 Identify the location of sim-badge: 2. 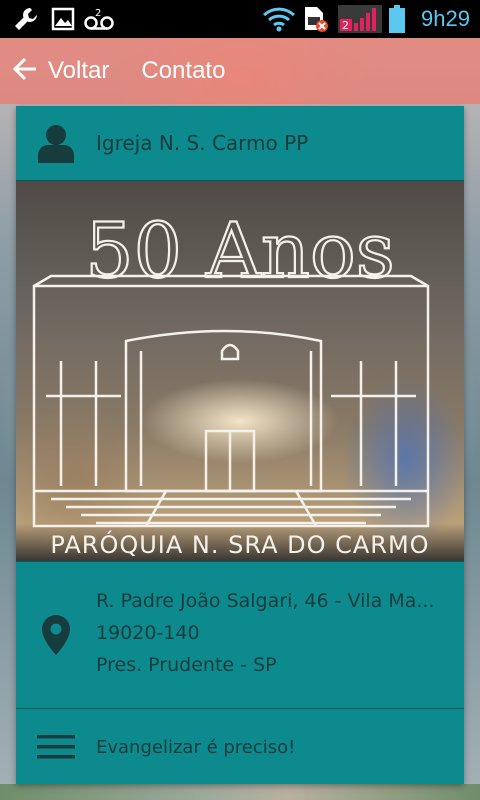
(345, 25).